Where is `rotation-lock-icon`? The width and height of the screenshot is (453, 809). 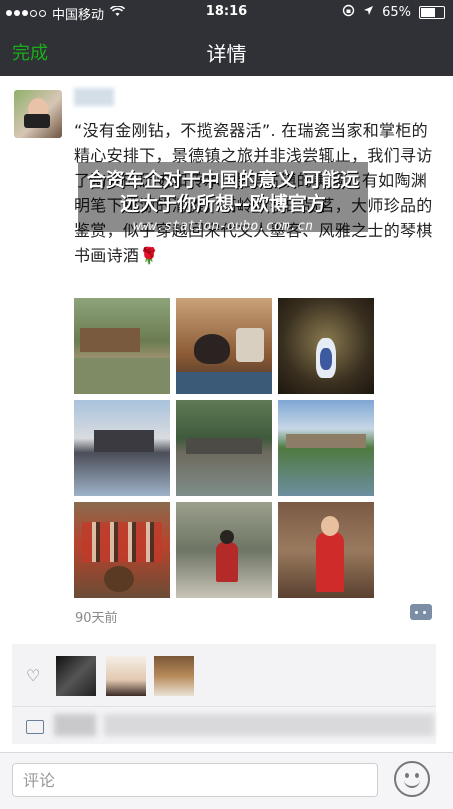 rotation-lock-icon is located at coordinates (348, 12).